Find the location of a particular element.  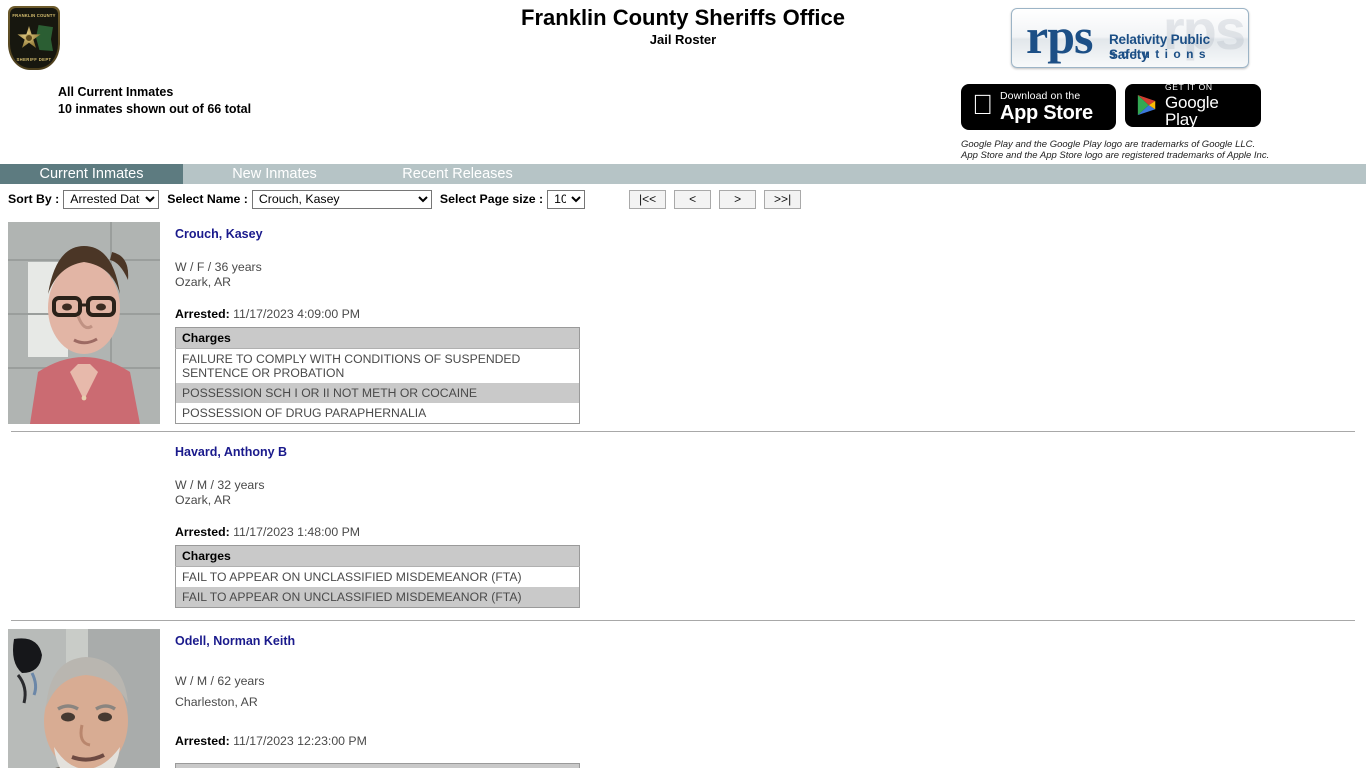

roster-count: 10 inmates shown out of 66 total is located at coordinates (155, 109).